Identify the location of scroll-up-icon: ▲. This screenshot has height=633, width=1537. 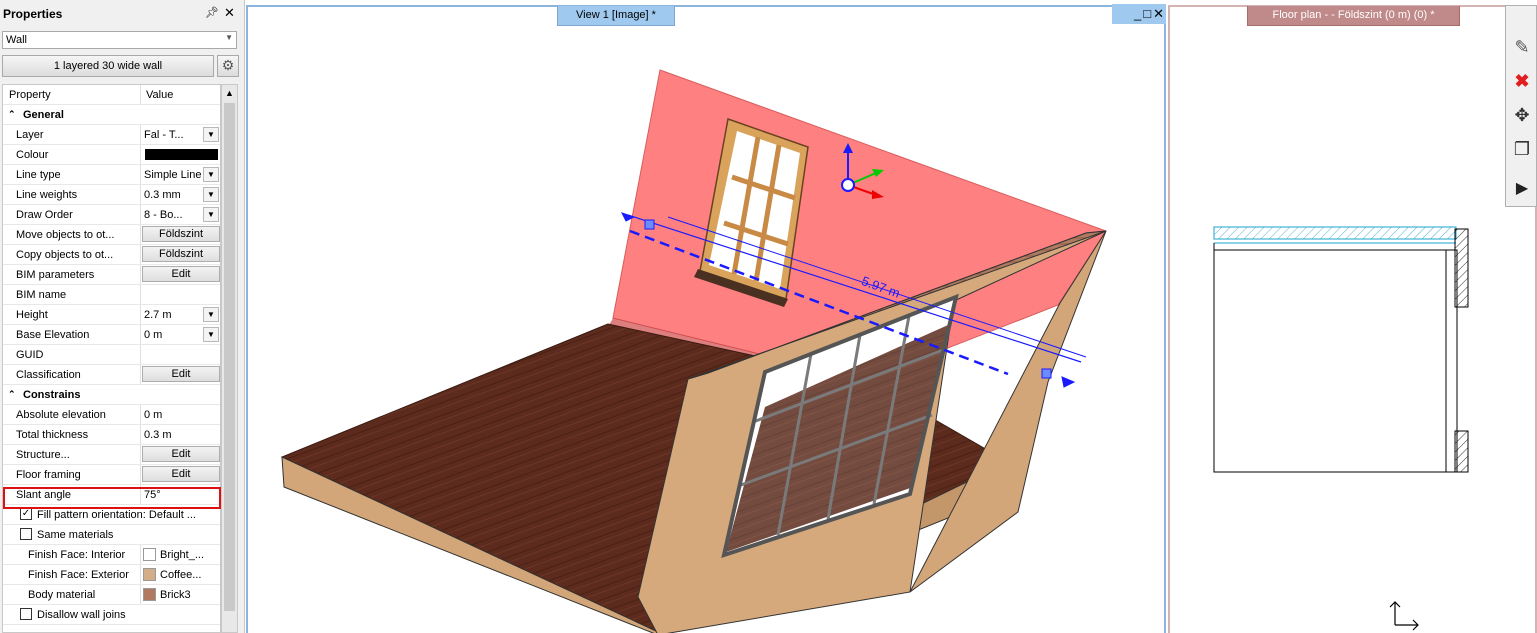
(229, 93).